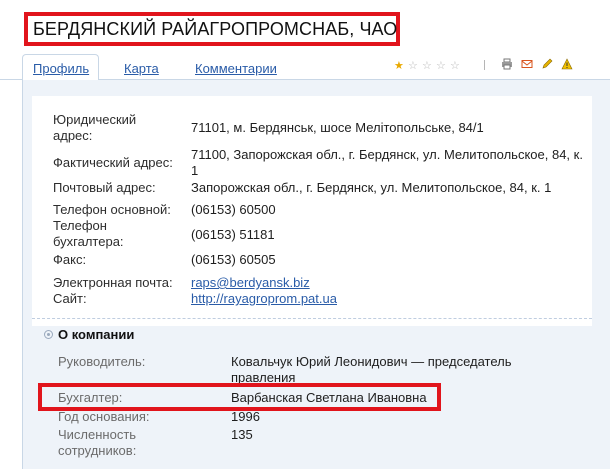 This screenshot has width=610, height=469. What do you see at coordinates (527, 65) in the screenshot?
I see `mail-icon` at bounding box center [527, 65].